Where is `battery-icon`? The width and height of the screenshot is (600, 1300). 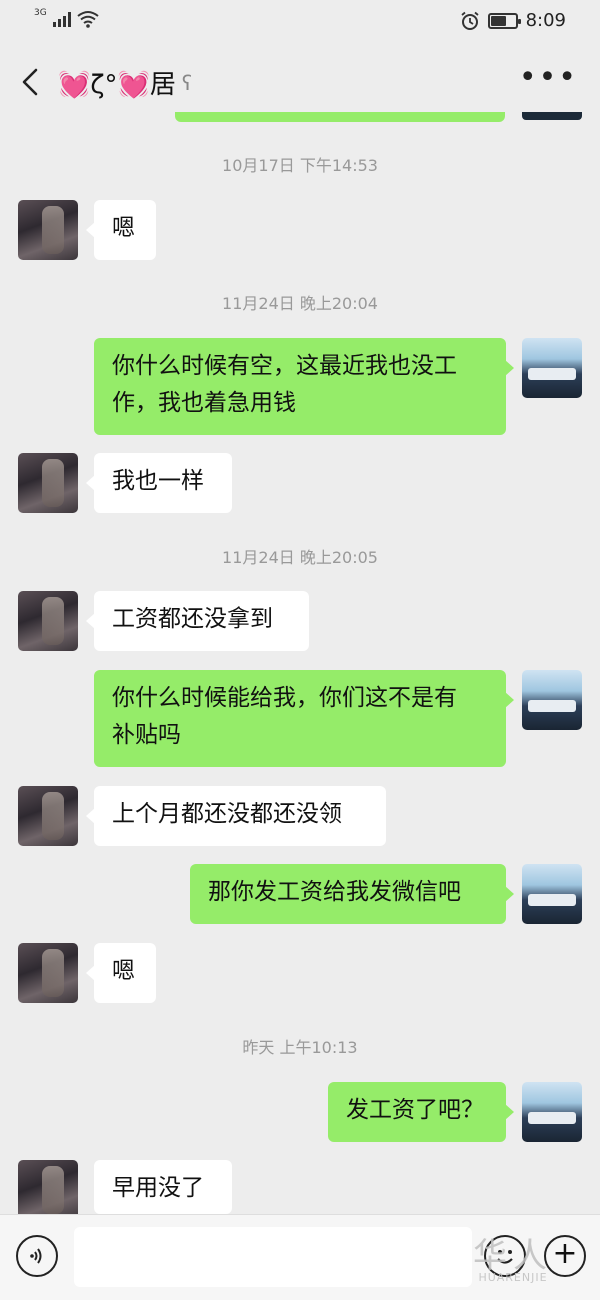 battery-icon is located at coordinates (504, 20).